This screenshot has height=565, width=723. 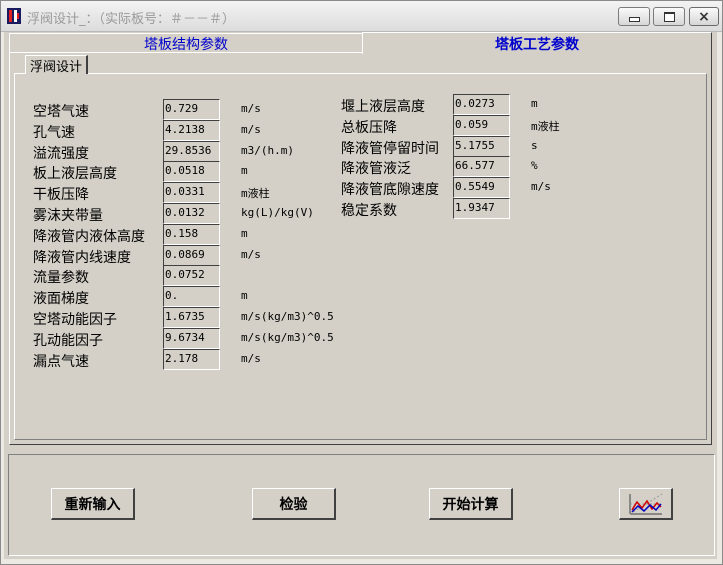 I want to click on maximize-button, so click(x=669, y=16).